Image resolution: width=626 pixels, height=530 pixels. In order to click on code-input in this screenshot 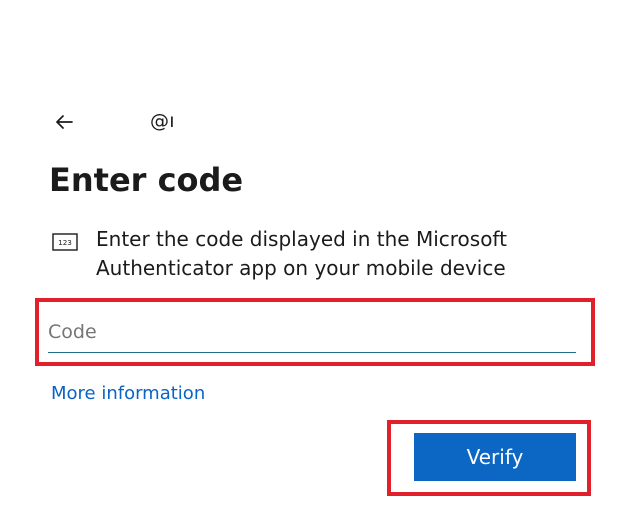, I will do `click(312, 332)`.